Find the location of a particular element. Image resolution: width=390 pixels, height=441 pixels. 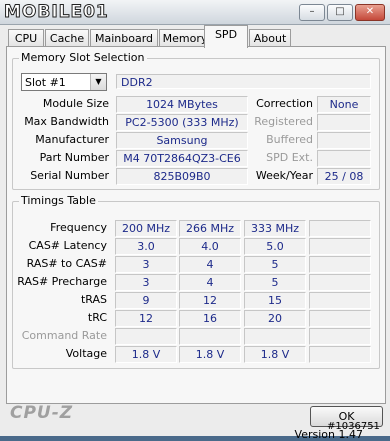

timing-cell: 3.0 is located at coordinates (146, 246).